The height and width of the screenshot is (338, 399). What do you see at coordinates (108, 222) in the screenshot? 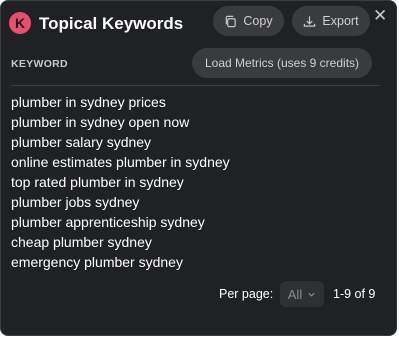
I see `keyword-item: plumber apprenticeship sydney` at bounding box center [108, 222].